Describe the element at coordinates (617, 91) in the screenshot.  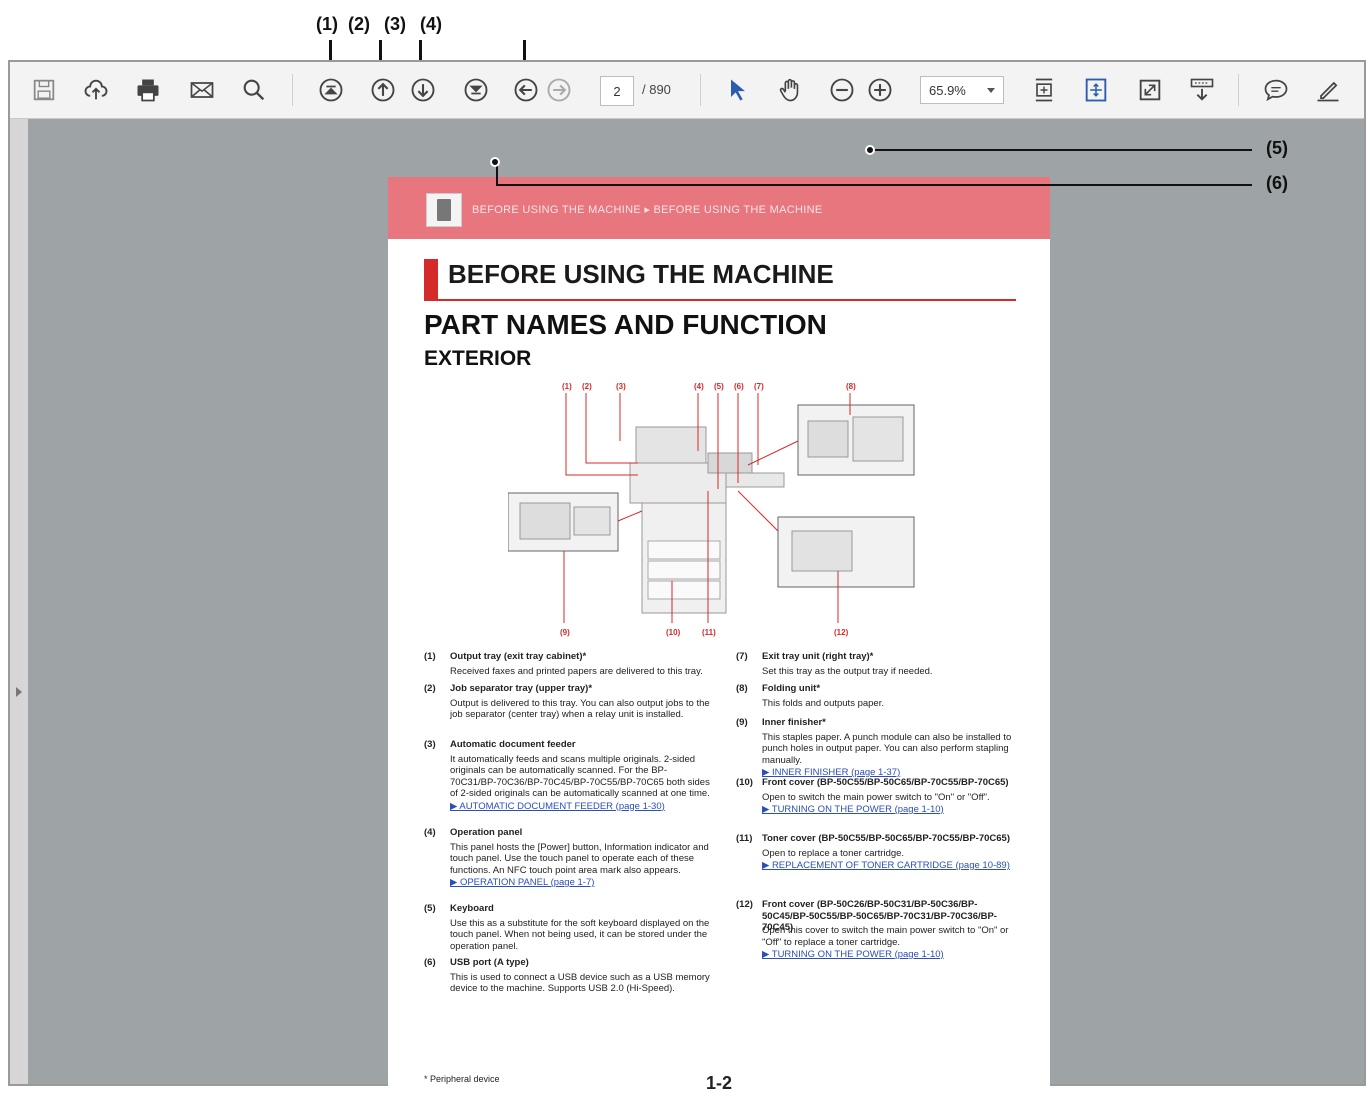
I see `page-number-input: 2` at that location.